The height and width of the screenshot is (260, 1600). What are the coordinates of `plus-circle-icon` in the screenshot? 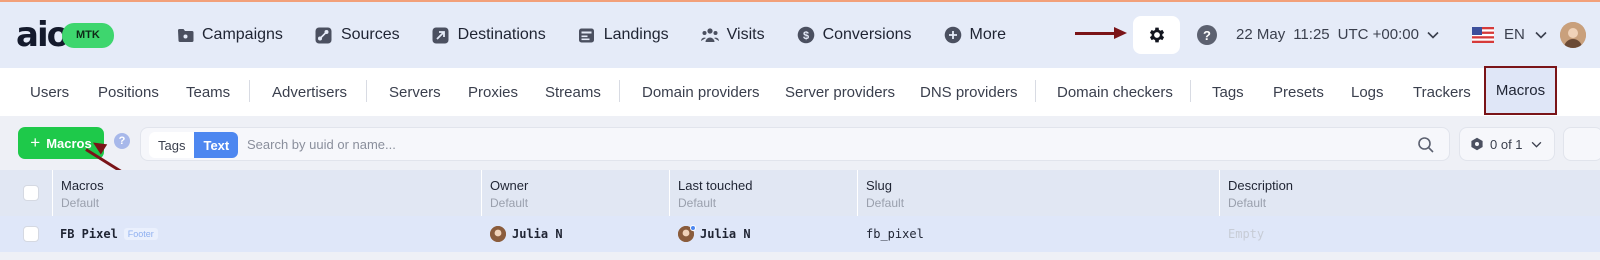 It's located at (953, 35).